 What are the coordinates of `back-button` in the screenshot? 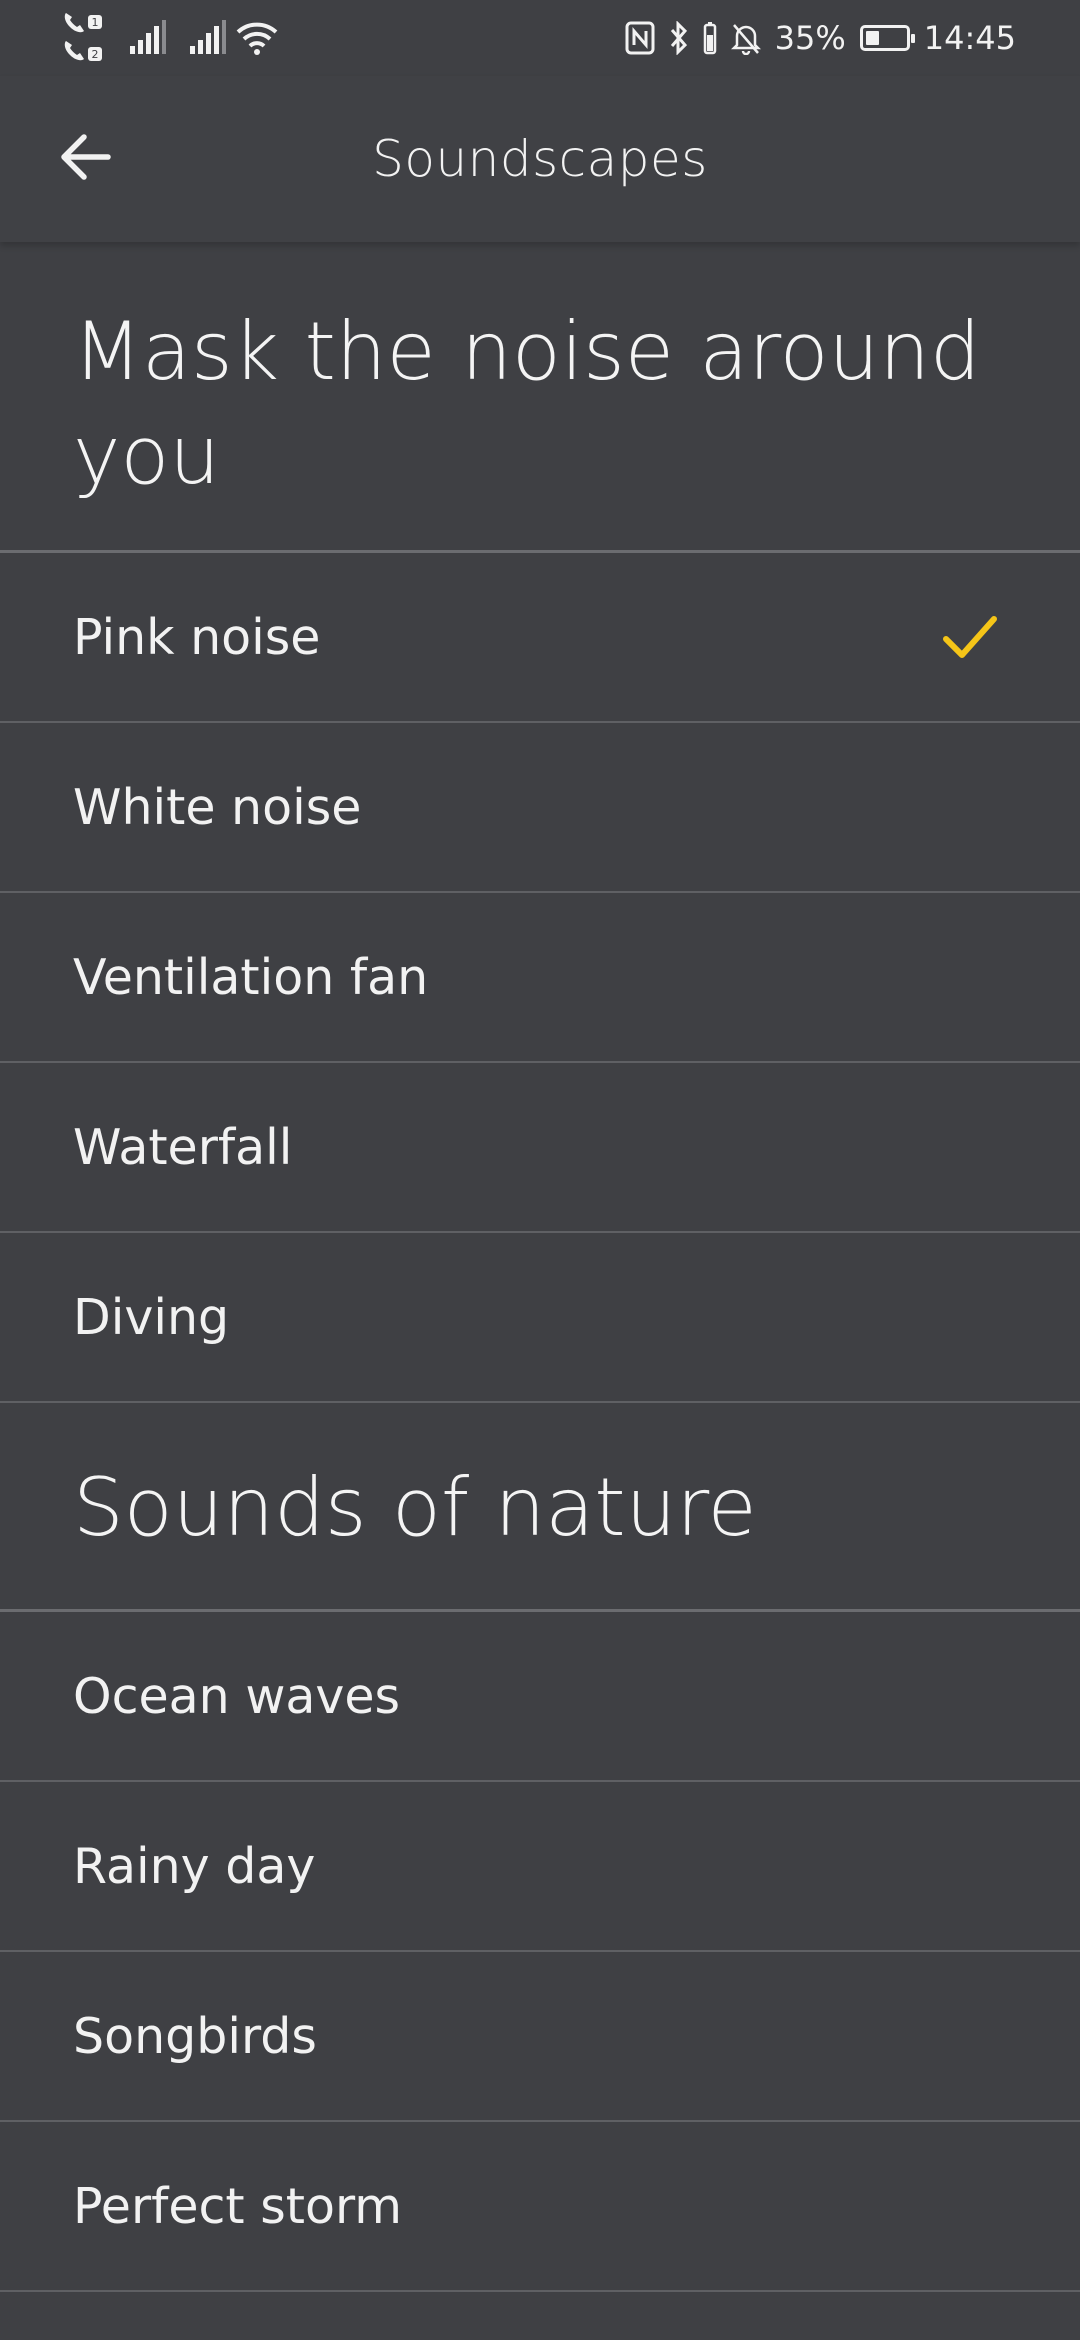 It's located at (85, 157).